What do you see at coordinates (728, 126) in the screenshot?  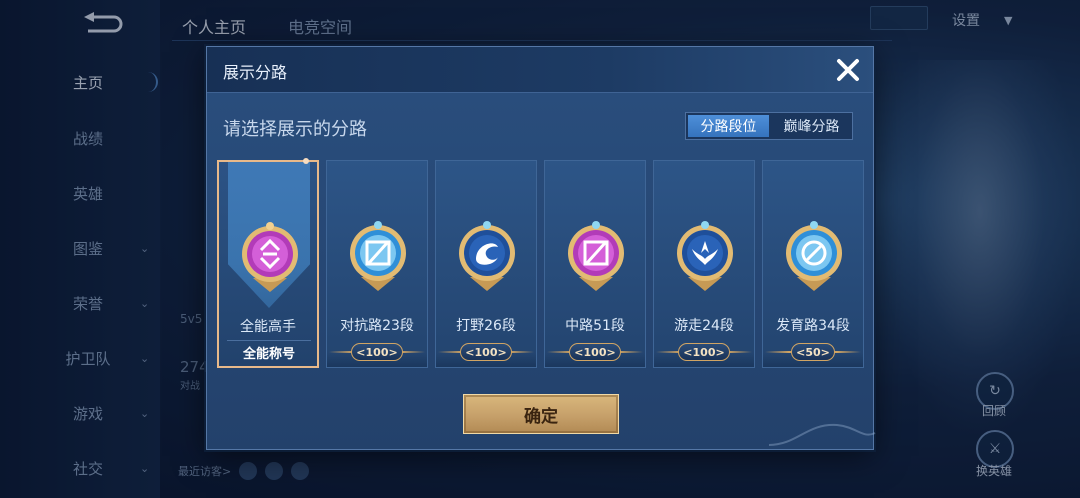 I see `toggle-lane-rank: 分路段位` at bounding box center [728, 126].